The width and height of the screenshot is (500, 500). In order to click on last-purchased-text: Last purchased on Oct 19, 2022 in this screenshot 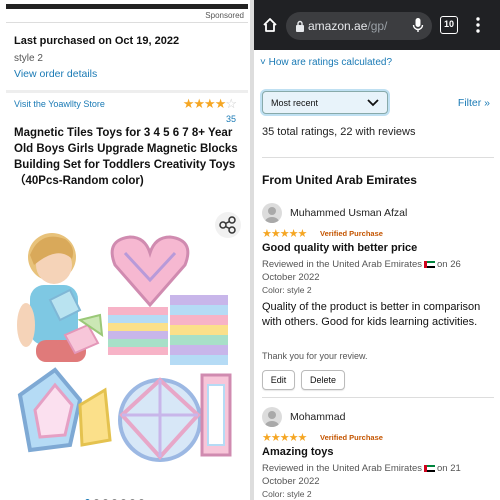, I will do `click(97, 41)`.